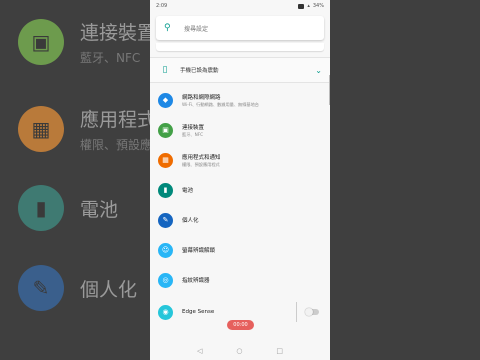 The width and height of the screenshot is (480, 360). Describe the element at coordinates (201, 97) in the screenshot. I see `item-title: 網路和網際網路` at that location.